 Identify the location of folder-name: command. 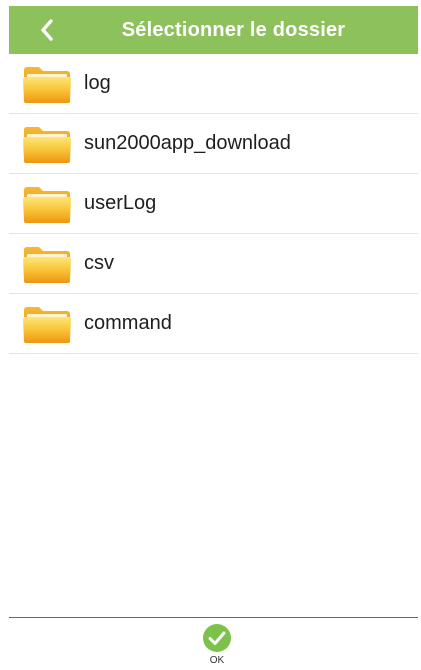
(128, 323).